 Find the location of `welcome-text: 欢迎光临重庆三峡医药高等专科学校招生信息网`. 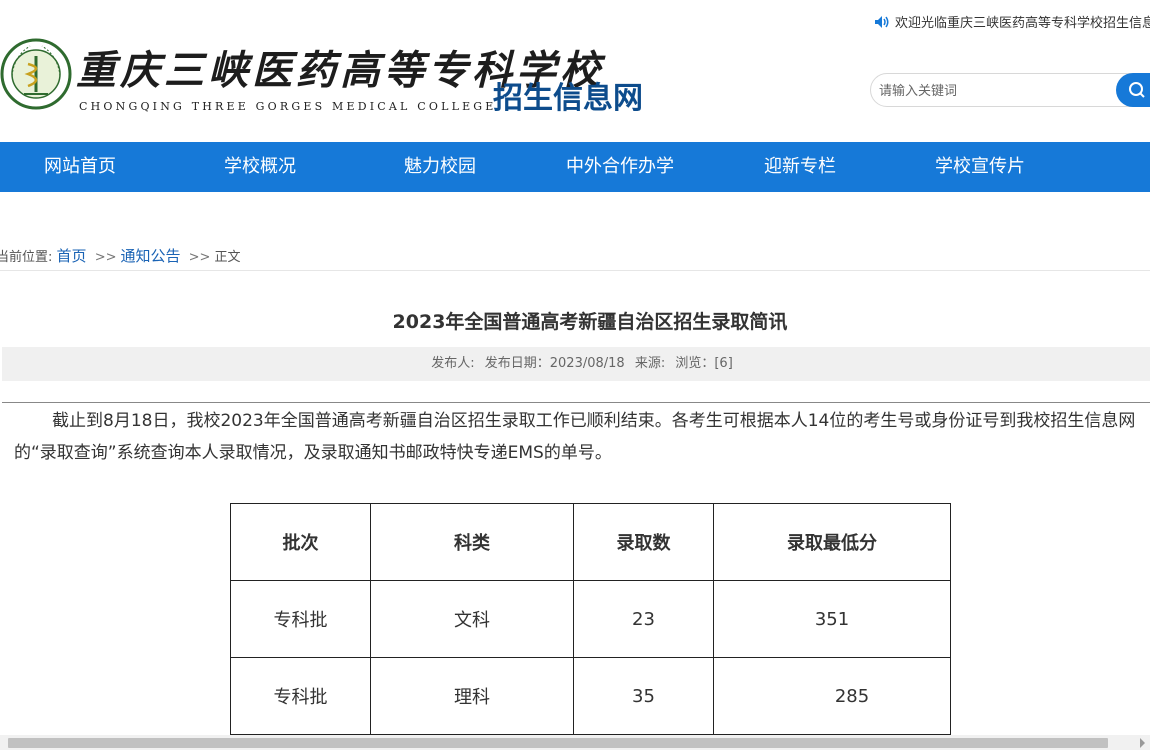

welcome-text: 欢迎光临重庆三峡医药高等专科学校招生信息网 is located at coordinates (1022, 23).